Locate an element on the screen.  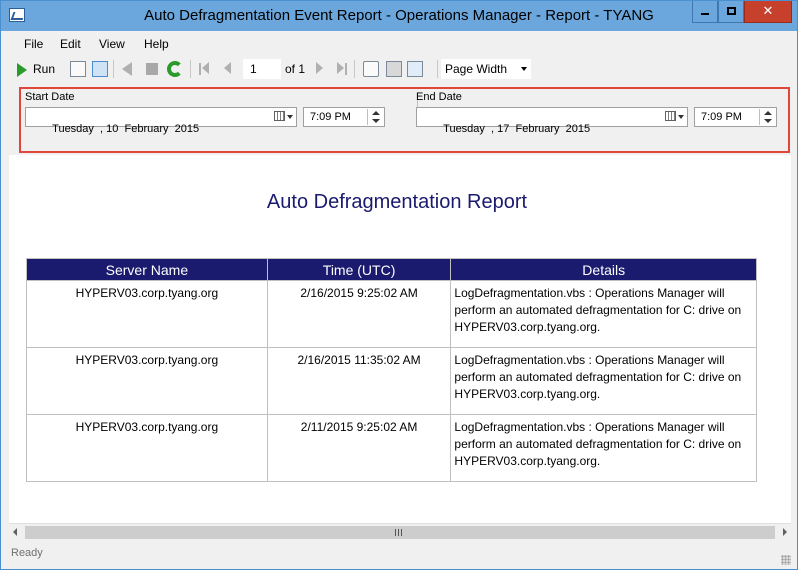
previous-page-icon is located at coordinates (227, 68).